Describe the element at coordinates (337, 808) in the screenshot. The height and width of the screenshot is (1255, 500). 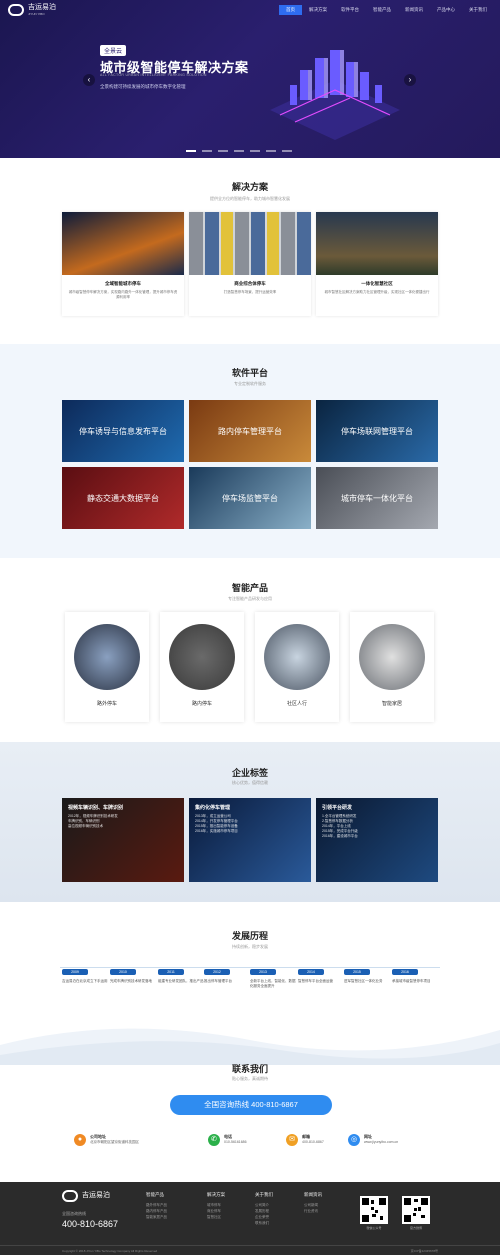
I see `enterprise-card-title: 引领平台研发` at that location.